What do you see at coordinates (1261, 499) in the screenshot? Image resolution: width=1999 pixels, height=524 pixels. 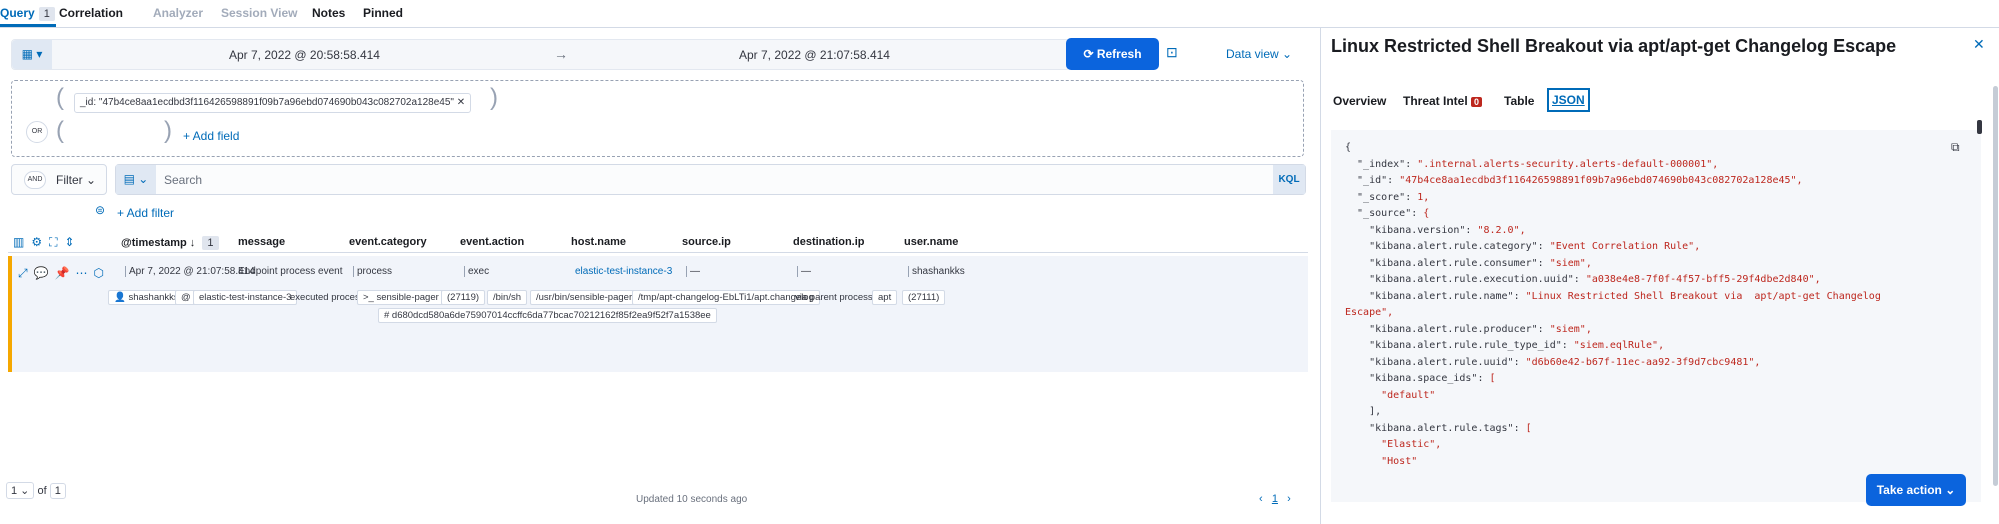 I see `prev-page-icon: ‹` at bounding box center [1261, 499].